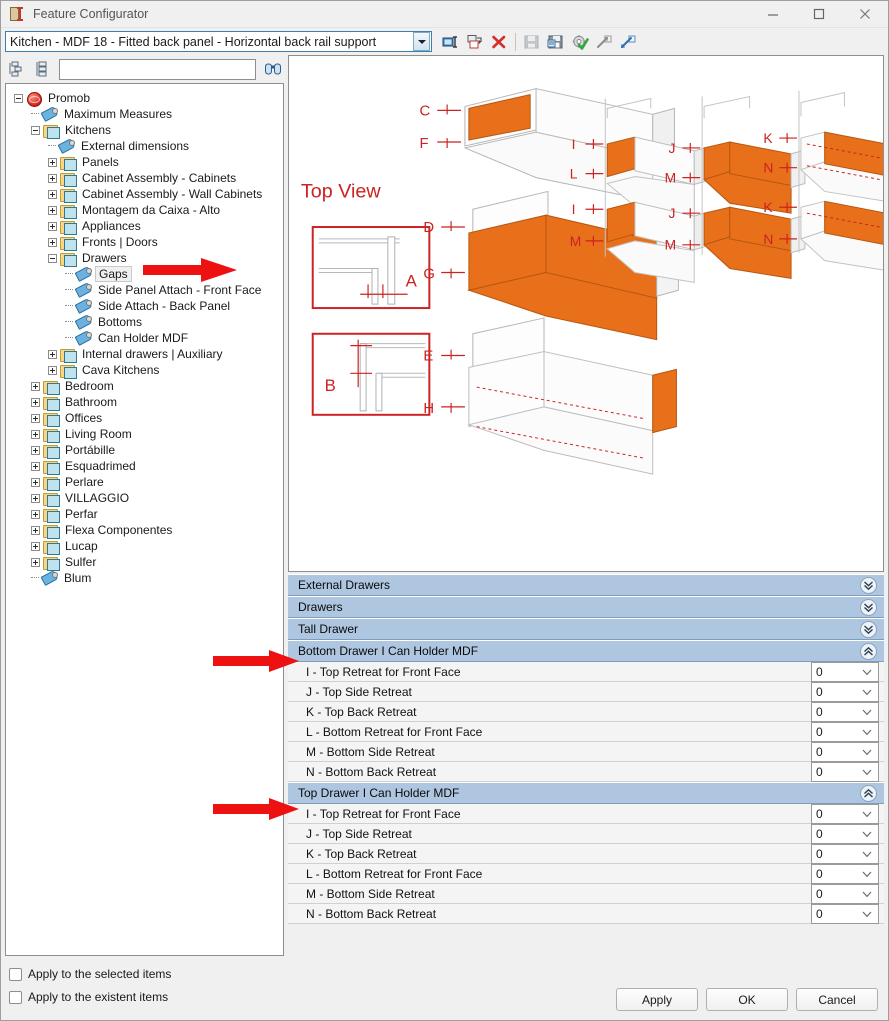 The height and width of the screenshot is (1021, 889). I want to click on ok-button: OK, so click(747, 999).